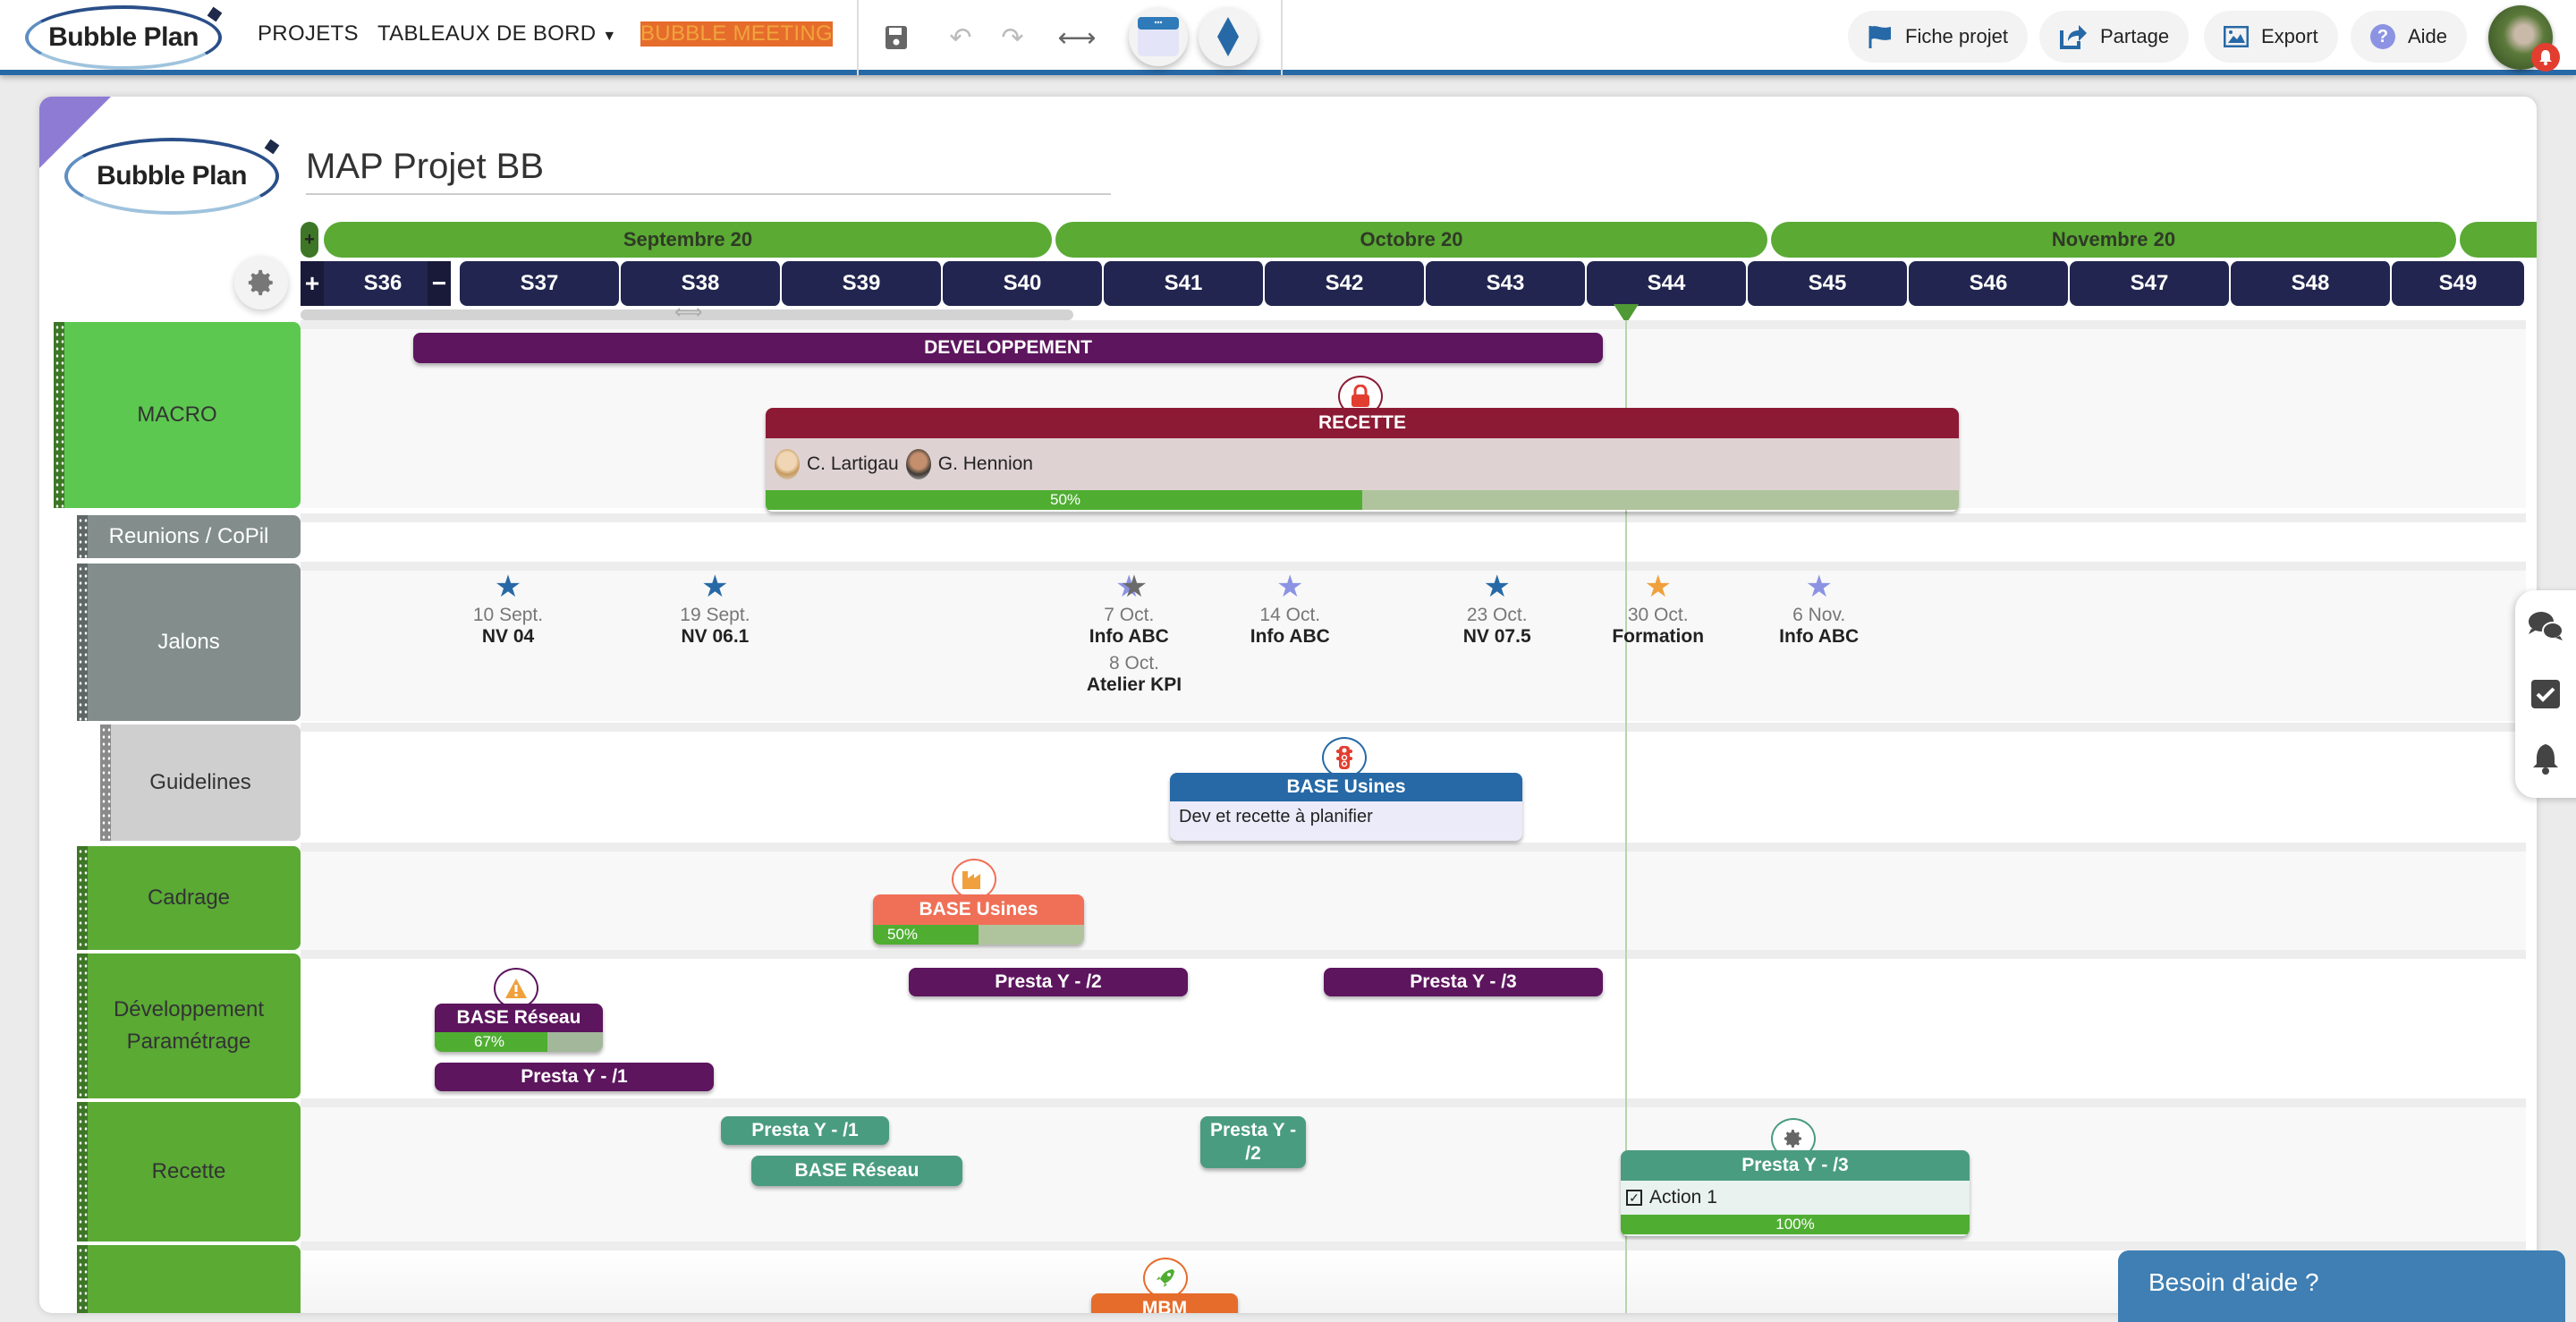 The height and width of the screenshot is (1322, 2576). I want to click on task-base-usines-cadrage: BASE Usines 50%, so click(978, 919).